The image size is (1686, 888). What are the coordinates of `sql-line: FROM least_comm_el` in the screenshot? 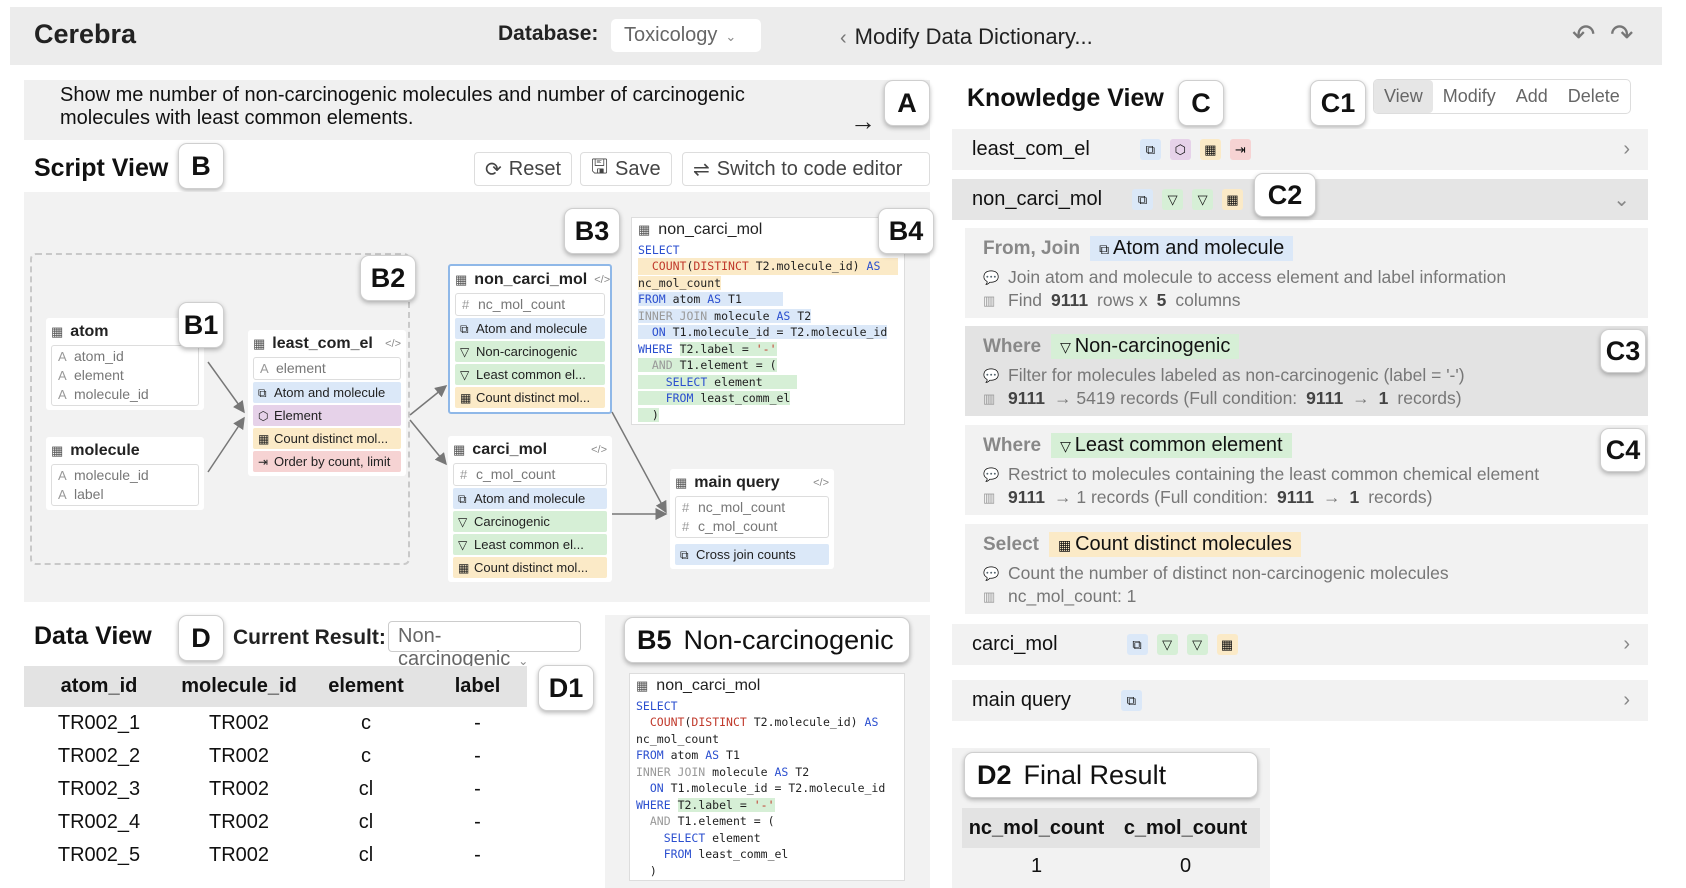 It's located at (768, 398).